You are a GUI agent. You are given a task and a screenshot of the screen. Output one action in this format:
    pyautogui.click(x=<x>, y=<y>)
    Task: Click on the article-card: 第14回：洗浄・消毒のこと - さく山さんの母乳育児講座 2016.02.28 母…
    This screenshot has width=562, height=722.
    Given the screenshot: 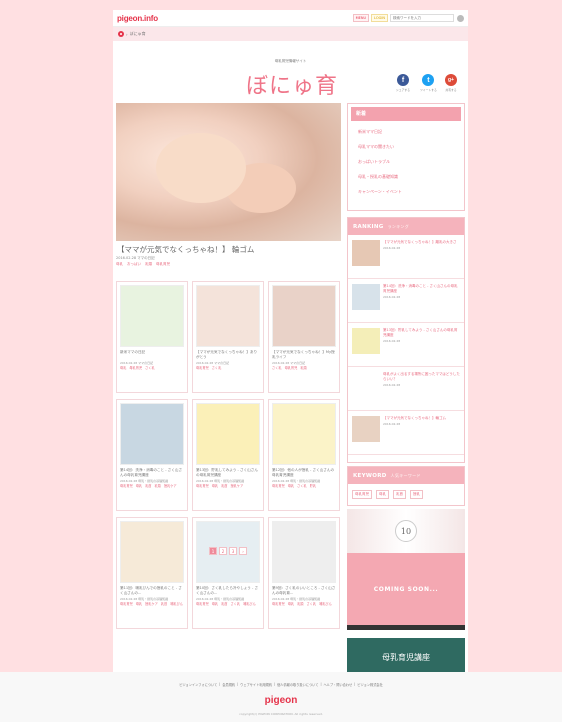 What is the action you would take?
    pyautogui.click(x=152, y=455)
    